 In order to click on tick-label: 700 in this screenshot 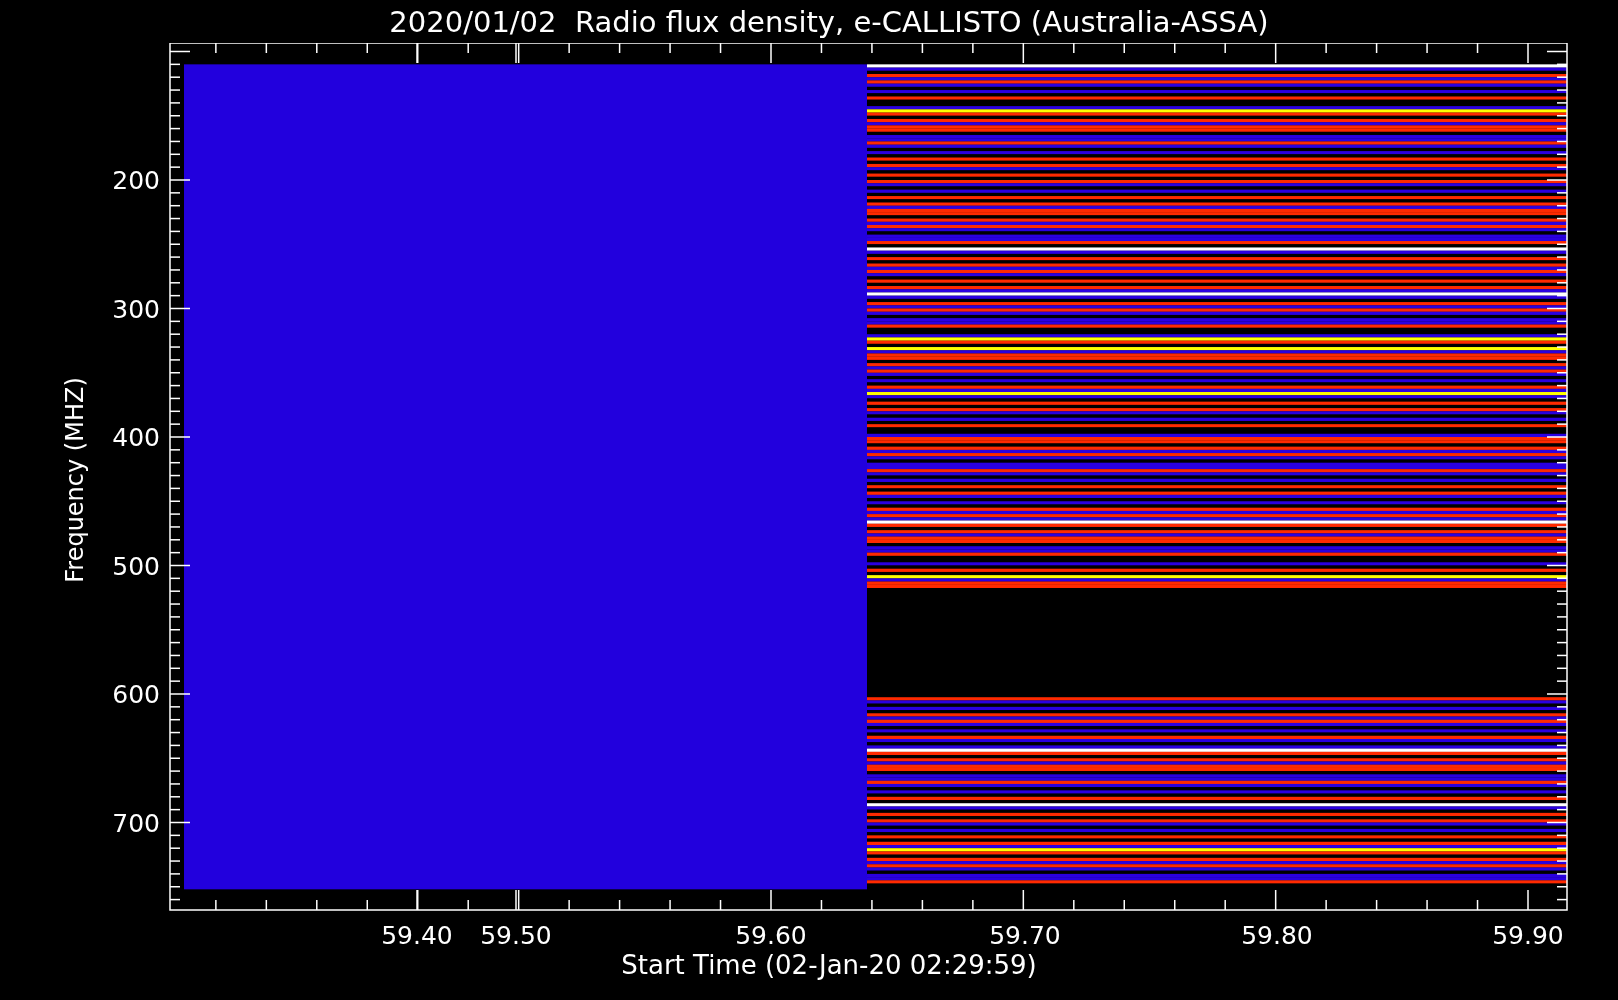, I will do `click(136, 823)`.